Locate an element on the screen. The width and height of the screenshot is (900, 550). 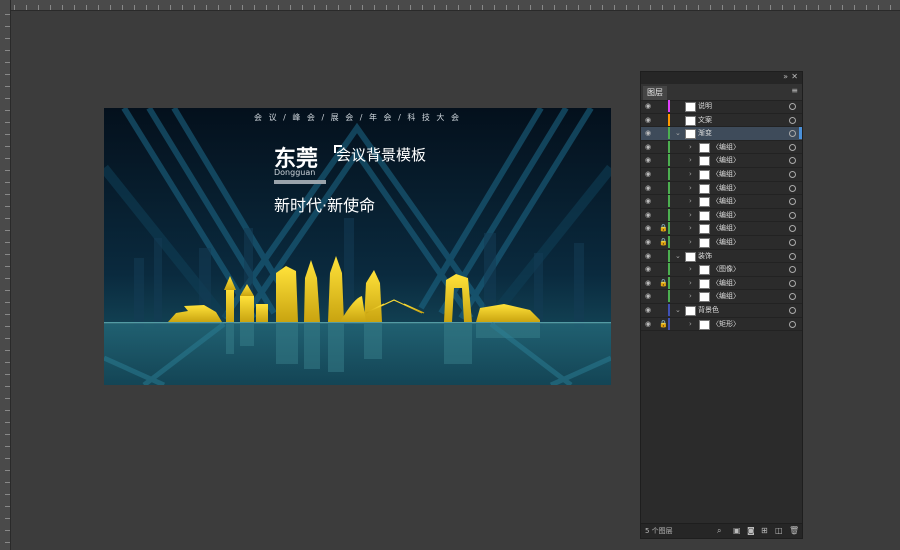
layer-row: ◉ ⌄ 背景色 is located at coordinates (721, 310).